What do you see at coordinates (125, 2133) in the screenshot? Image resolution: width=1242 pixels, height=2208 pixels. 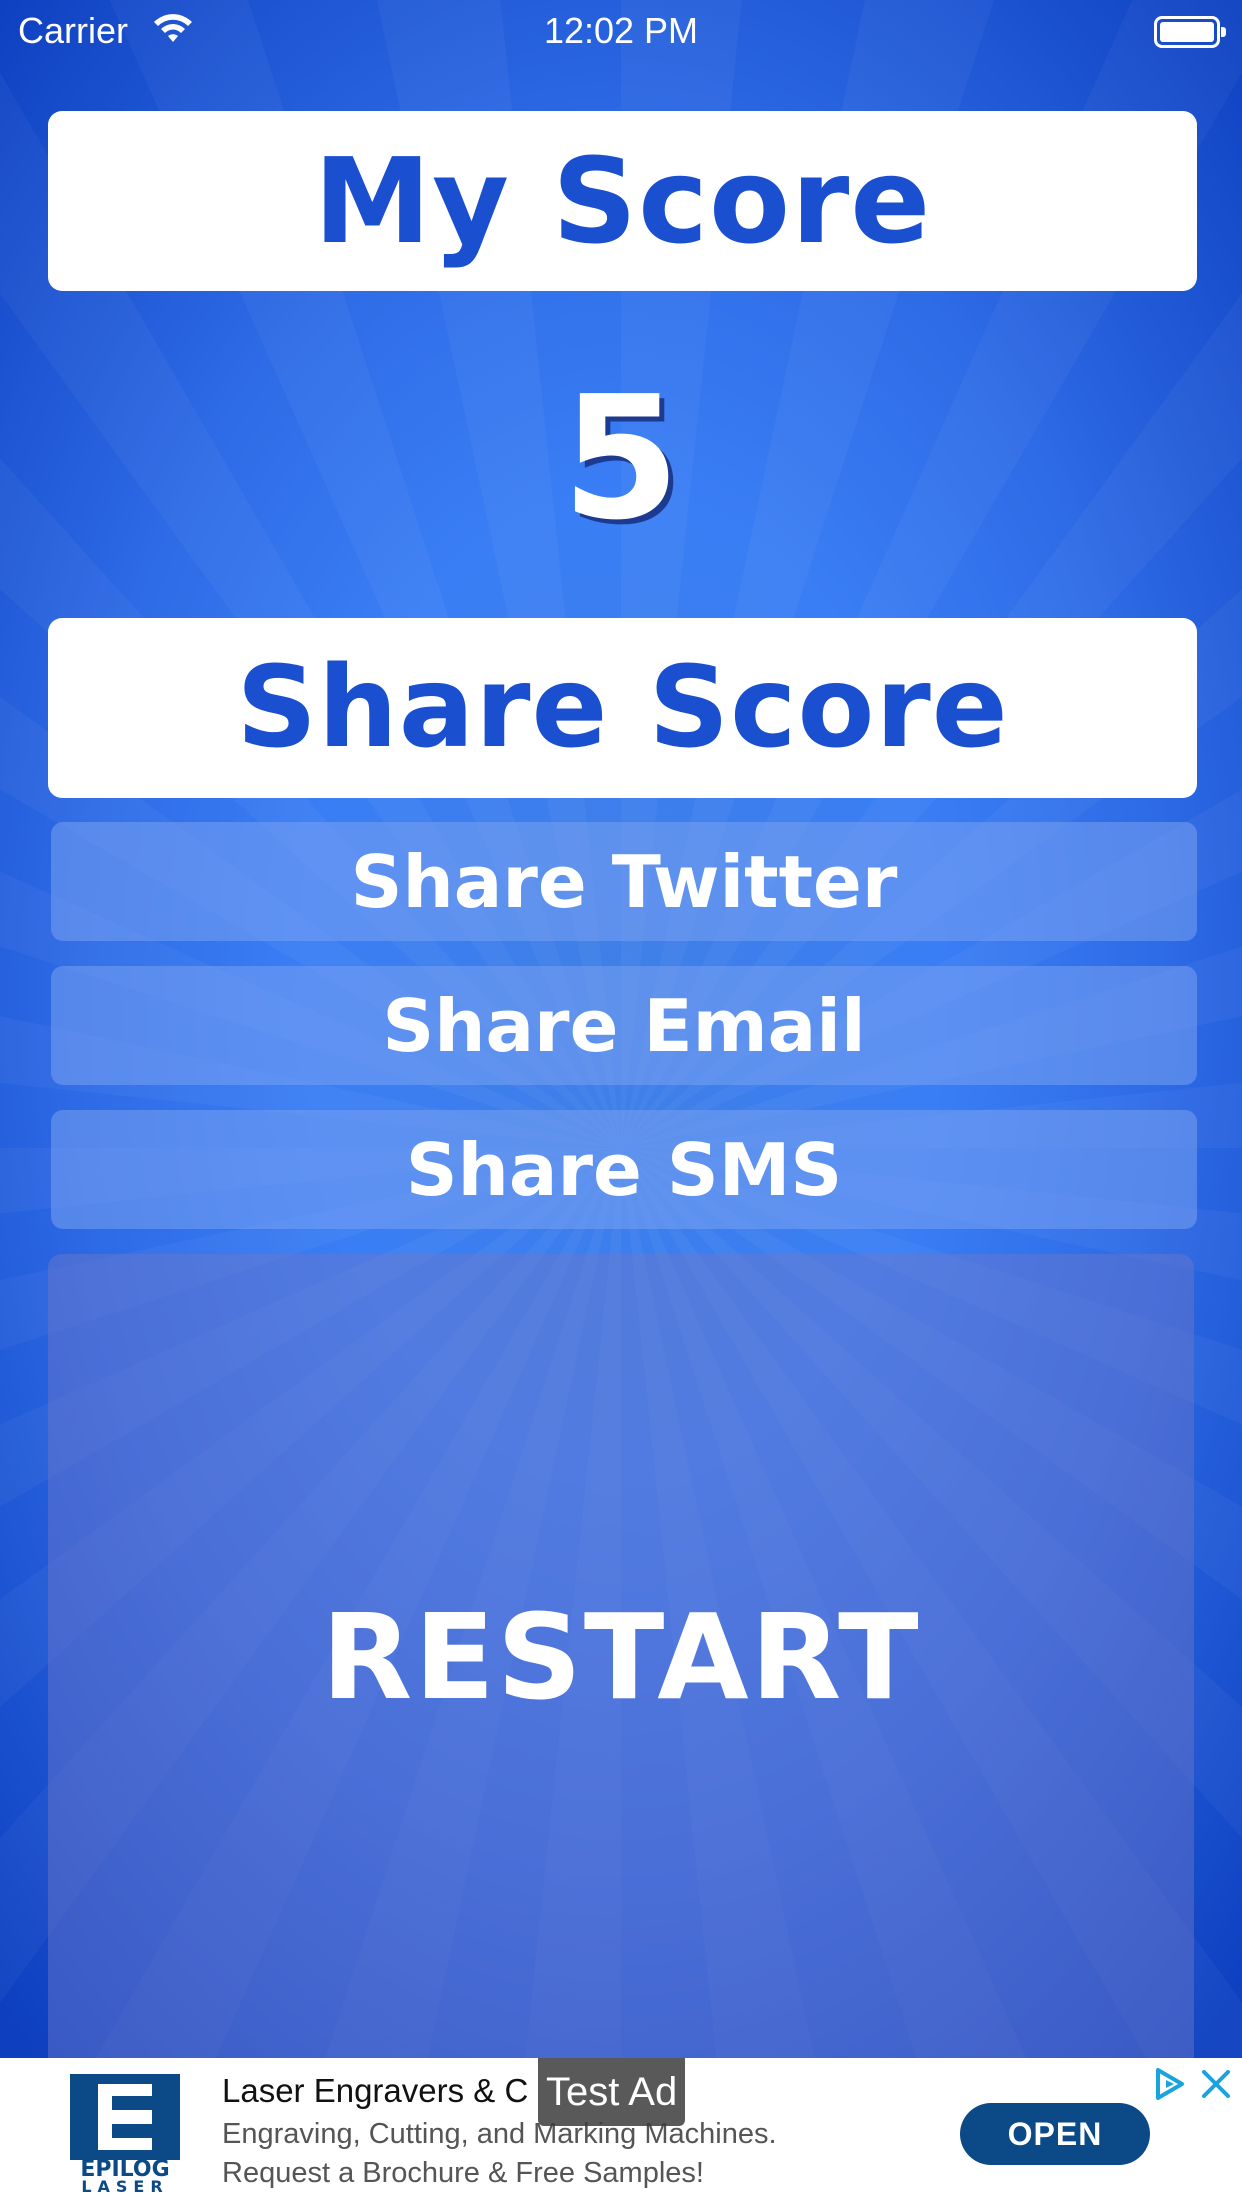 I see `epilog-logo: EPILOG LASER` at bounding box center [125, 2133].